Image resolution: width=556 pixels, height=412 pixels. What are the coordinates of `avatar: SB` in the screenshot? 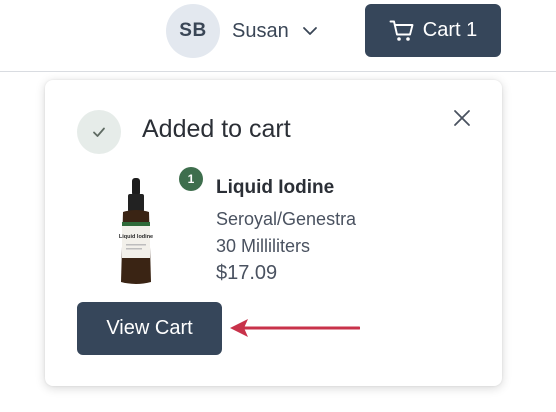 It's located at (193, 31).